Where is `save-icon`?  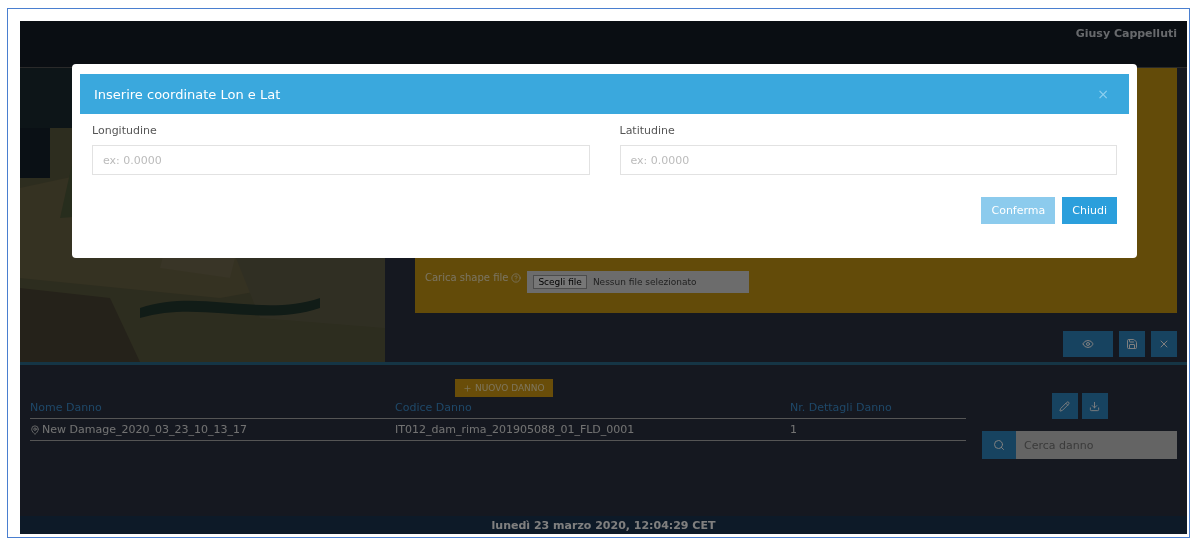 save-icon is located at coordinates (1132, 344).